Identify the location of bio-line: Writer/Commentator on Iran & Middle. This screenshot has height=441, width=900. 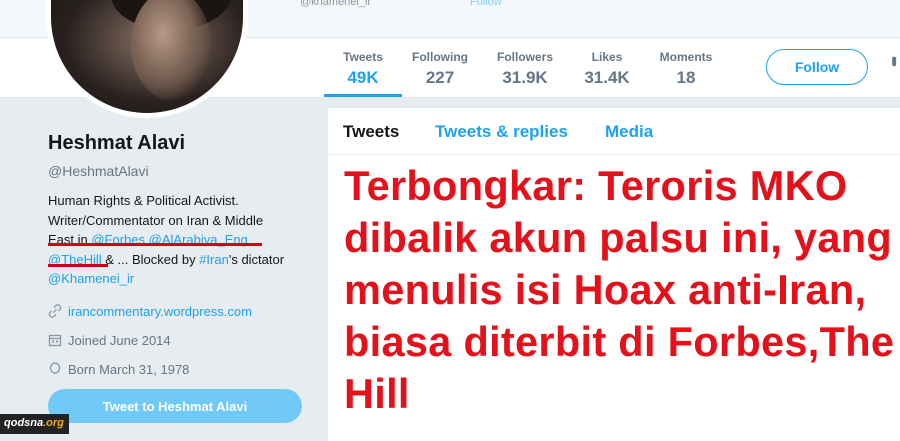
(156, 220).